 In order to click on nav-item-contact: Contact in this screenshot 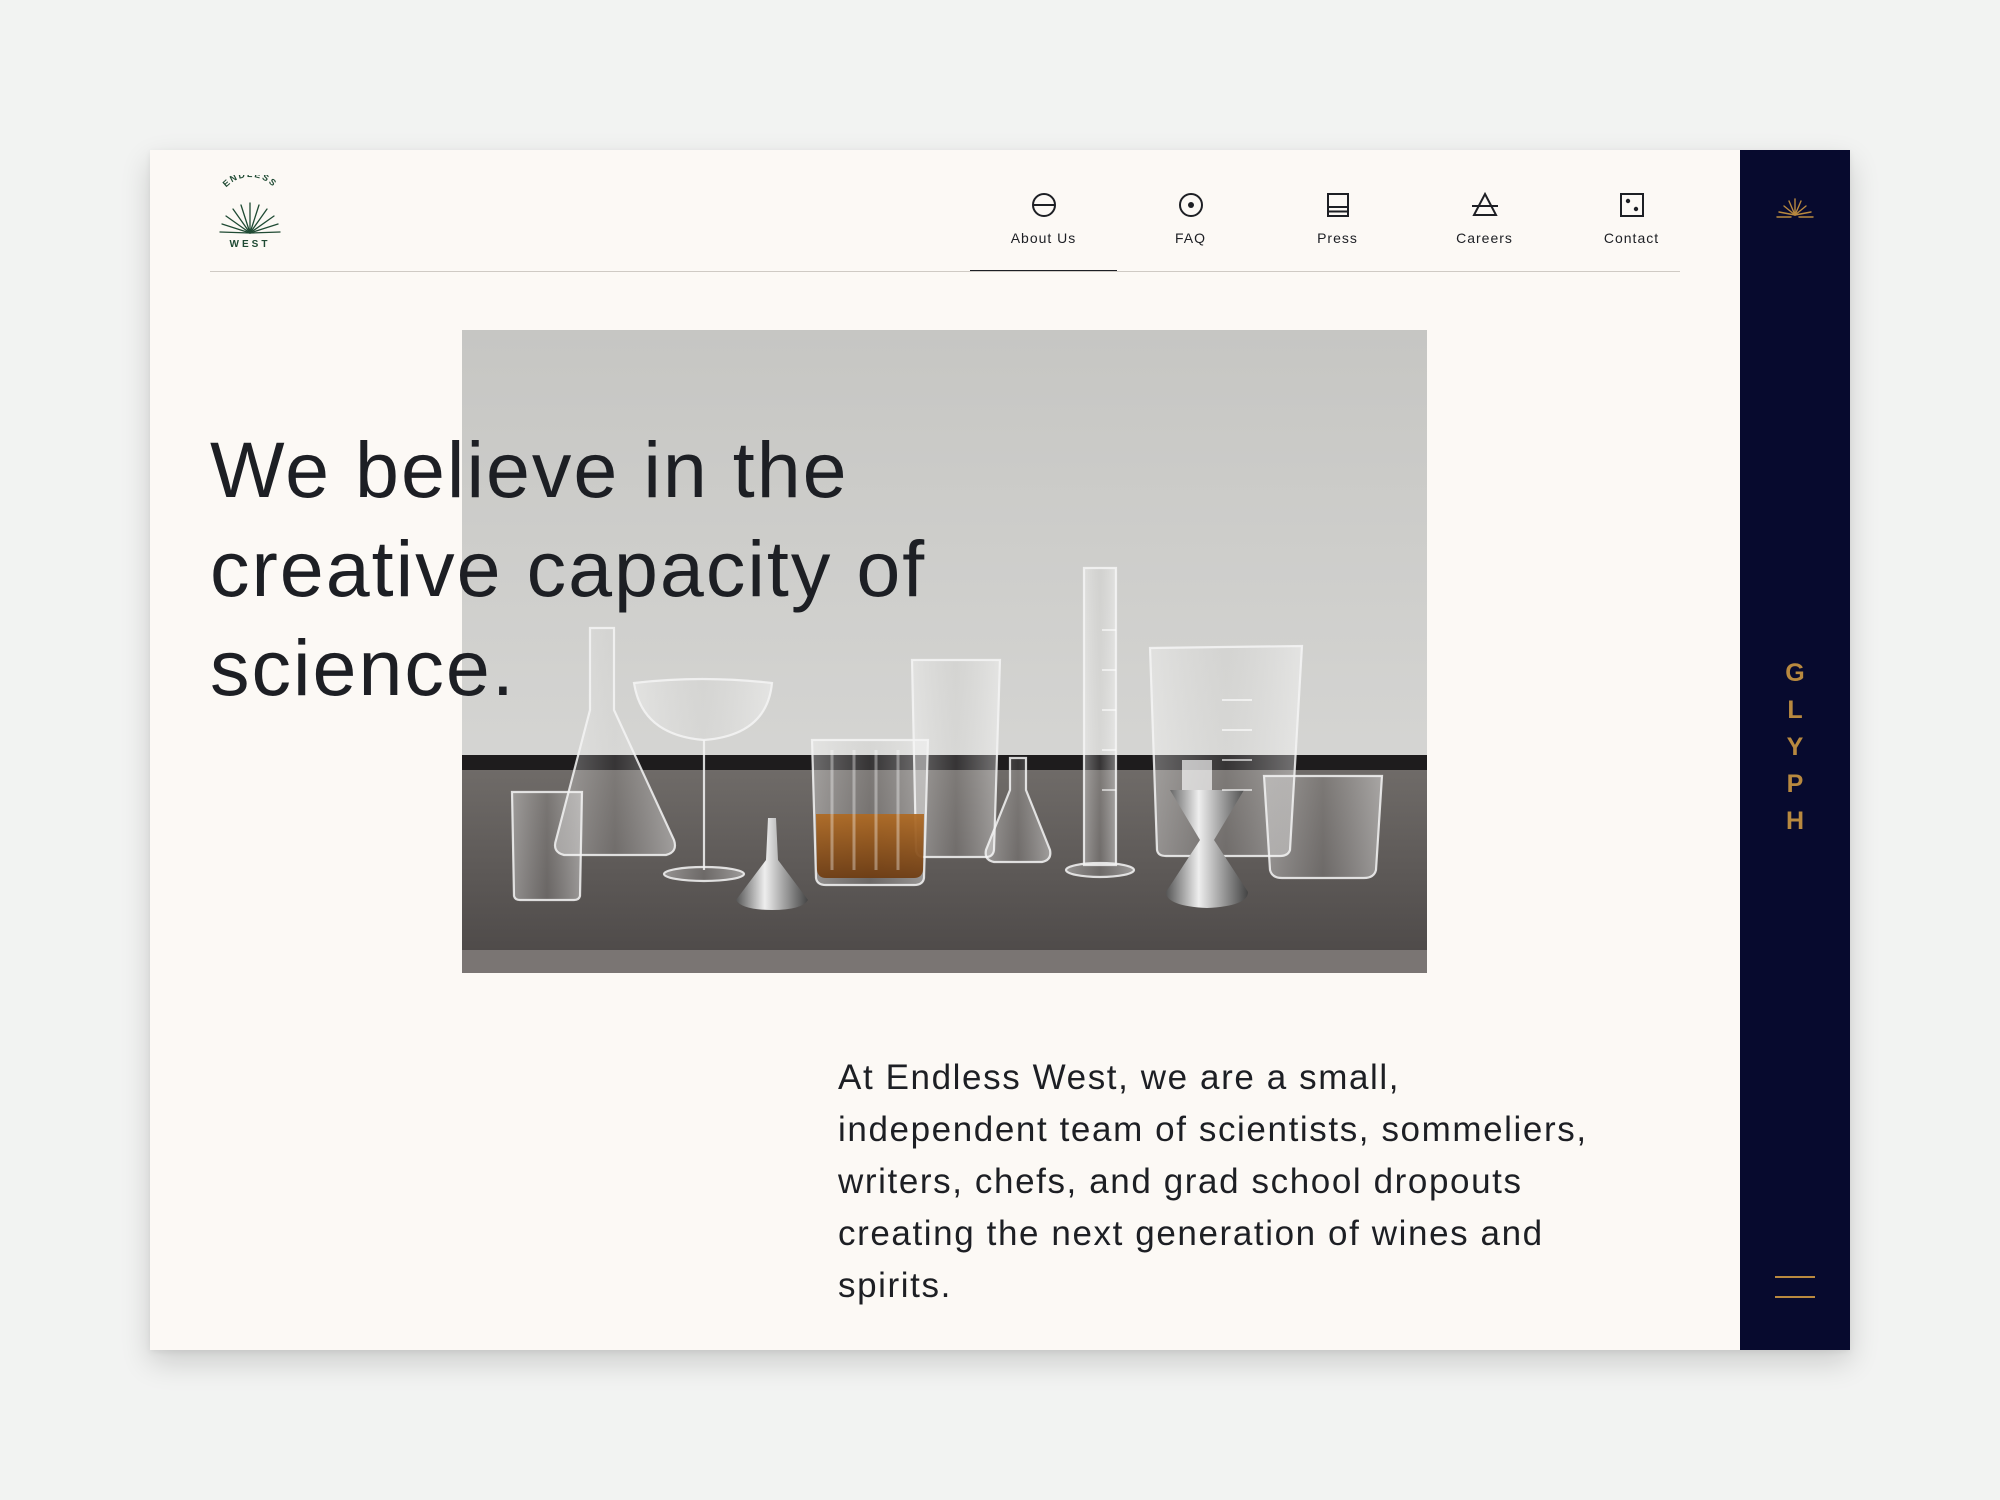, I will do `click(1631, 231)`.